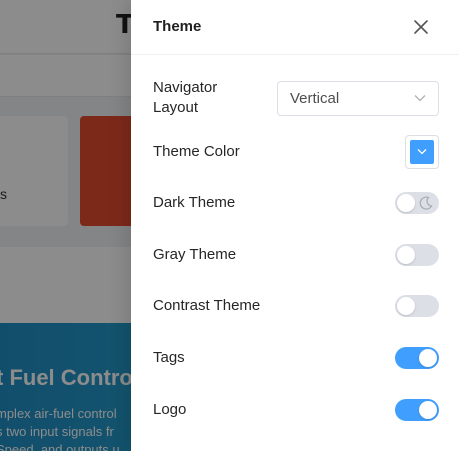  Describe the element at coordinates (296, 203) in the screenshot. I see `setting-dark-theme: Dark Theme` at that location.